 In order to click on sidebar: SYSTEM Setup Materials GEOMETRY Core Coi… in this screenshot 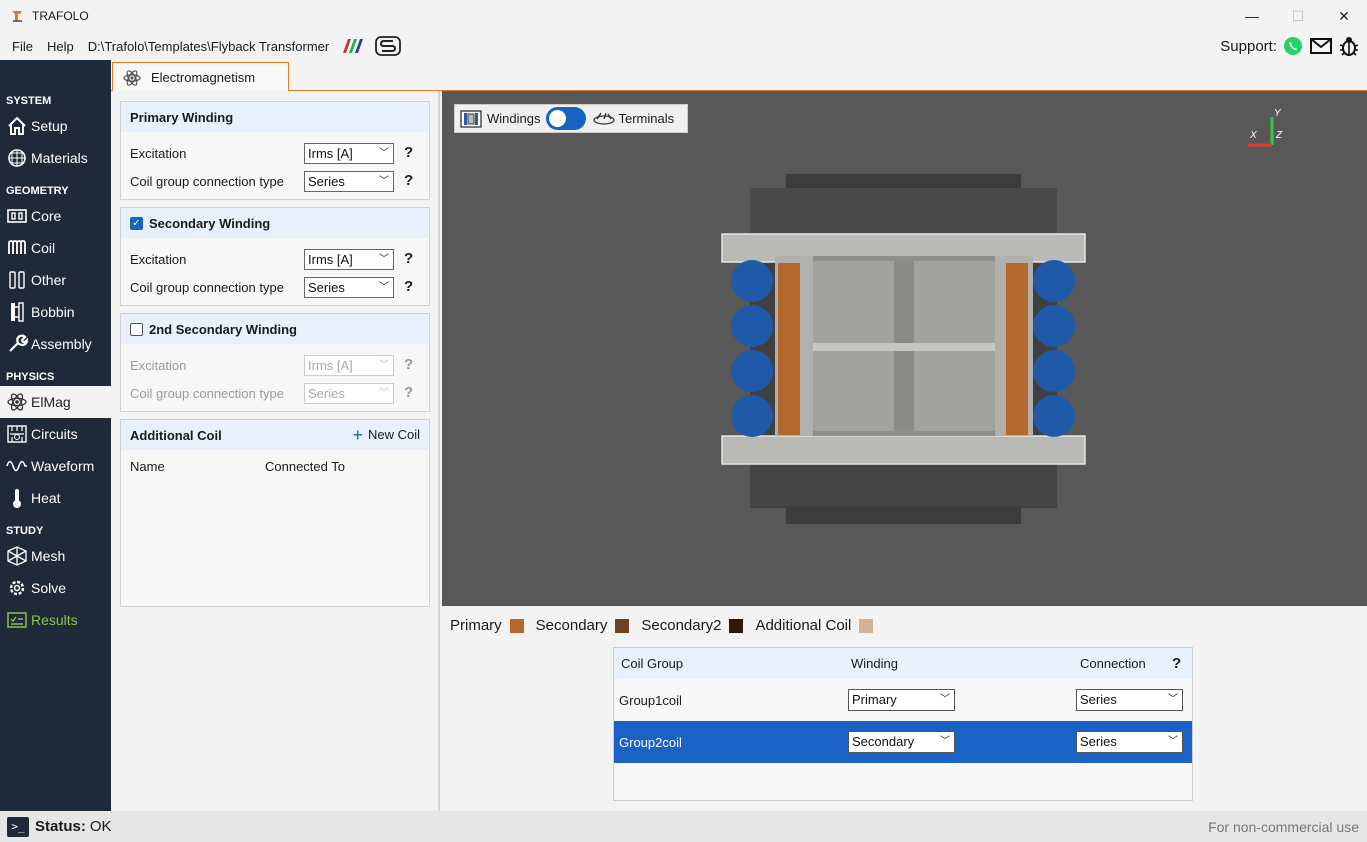, I will do `click(55, 450)`.